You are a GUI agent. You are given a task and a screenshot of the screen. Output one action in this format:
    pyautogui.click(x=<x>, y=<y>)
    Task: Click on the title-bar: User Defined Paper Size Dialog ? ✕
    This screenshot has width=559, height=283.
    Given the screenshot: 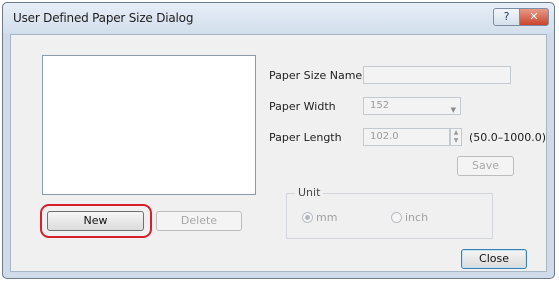 What is the action you would take?
    pyautogui.click(x=278, y=18)
    